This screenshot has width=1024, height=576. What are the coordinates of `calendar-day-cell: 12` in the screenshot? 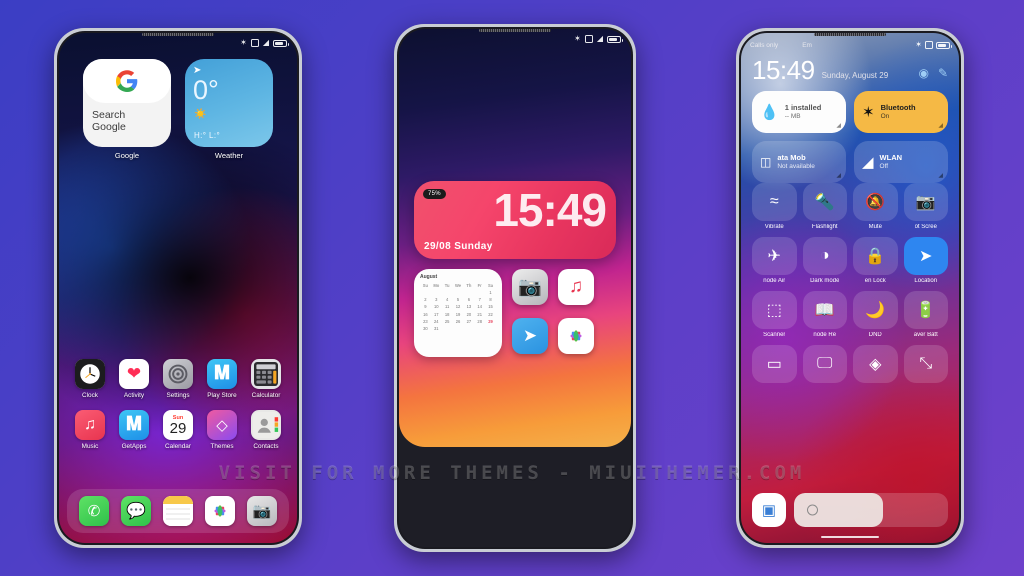 It's located at (458, 307).